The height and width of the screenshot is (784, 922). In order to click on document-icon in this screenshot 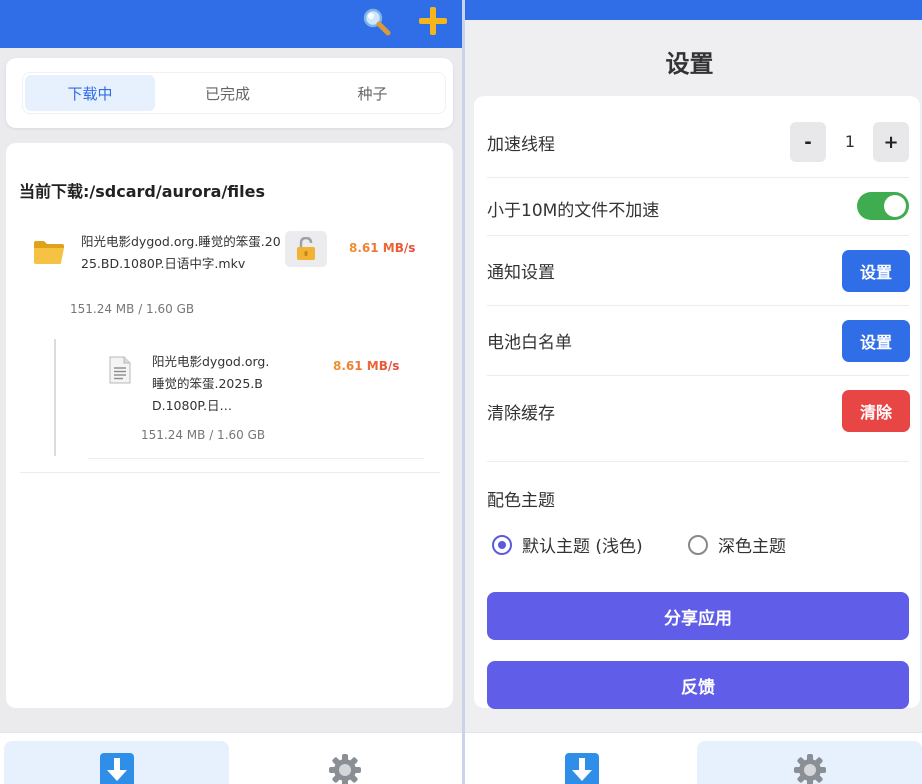, I will do `click(120, 370)`.